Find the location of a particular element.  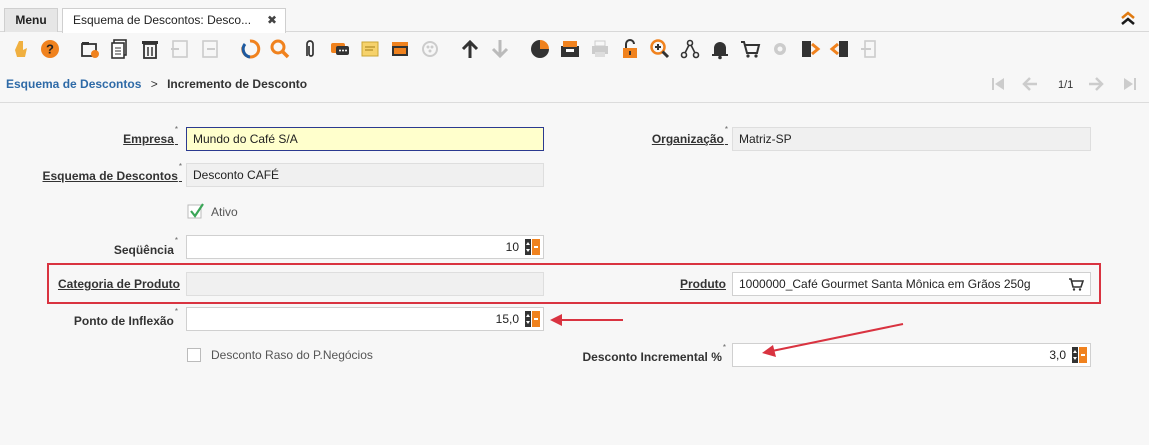

ativo-label: Ativo is located at coordinates (224, 212).